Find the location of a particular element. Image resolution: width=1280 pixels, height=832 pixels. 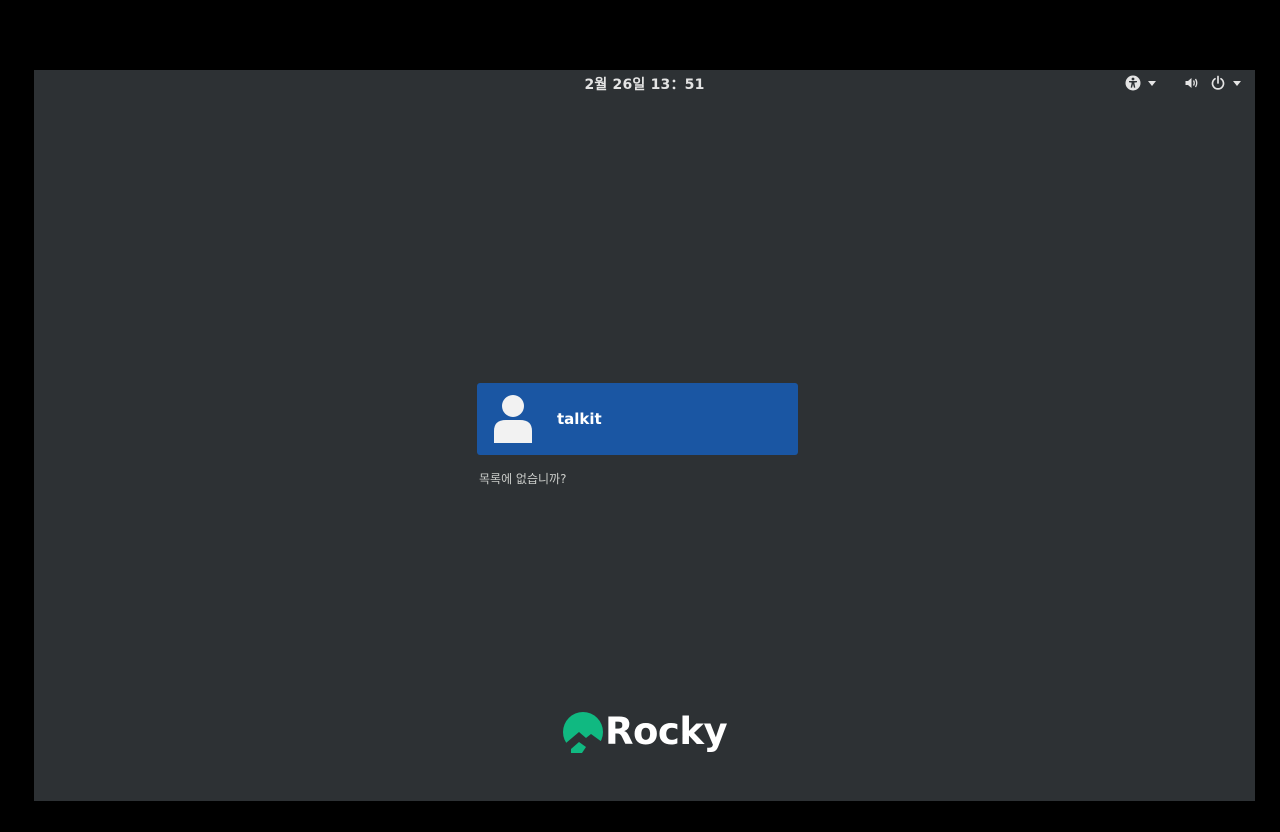

power-icon is located at coordinates (1218, 83).